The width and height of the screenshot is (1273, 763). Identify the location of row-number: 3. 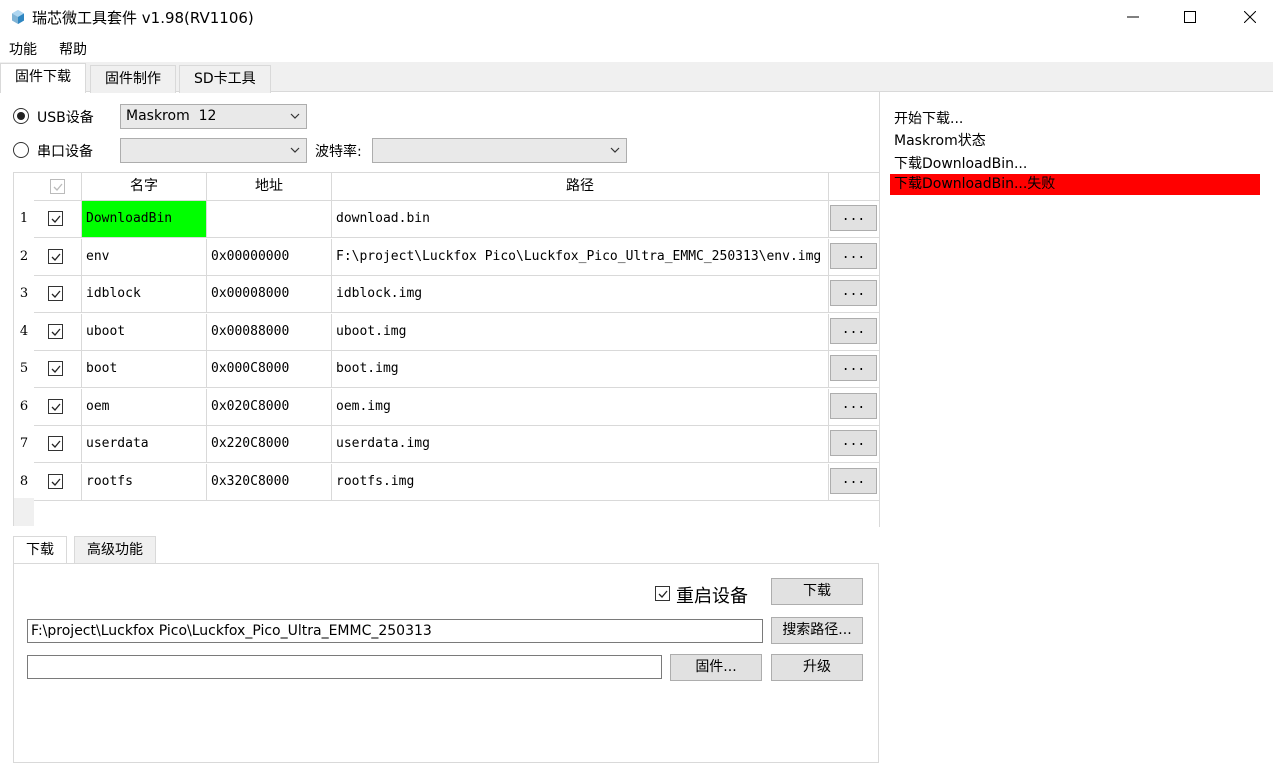
(24, 293).